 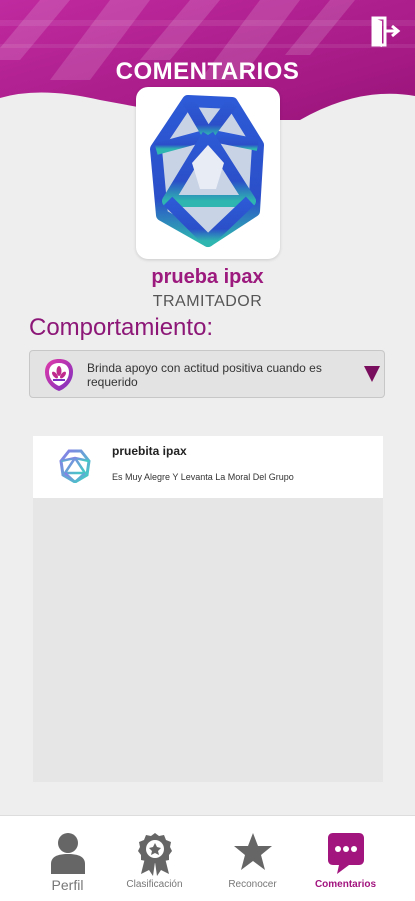 I want to click on behavior-section-label: Comportamiento:, so click(x=121, y=327).